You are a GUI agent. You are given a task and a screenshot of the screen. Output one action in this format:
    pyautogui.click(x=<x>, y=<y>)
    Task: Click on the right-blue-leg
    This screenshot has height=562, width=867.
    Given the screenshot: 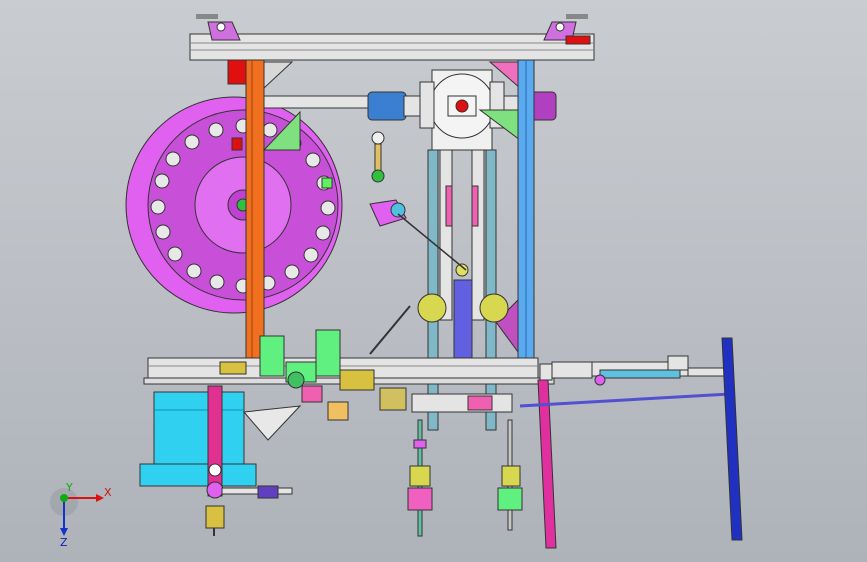 What is the action you would take?
    pyautogui.click(x=732, y=439)
    